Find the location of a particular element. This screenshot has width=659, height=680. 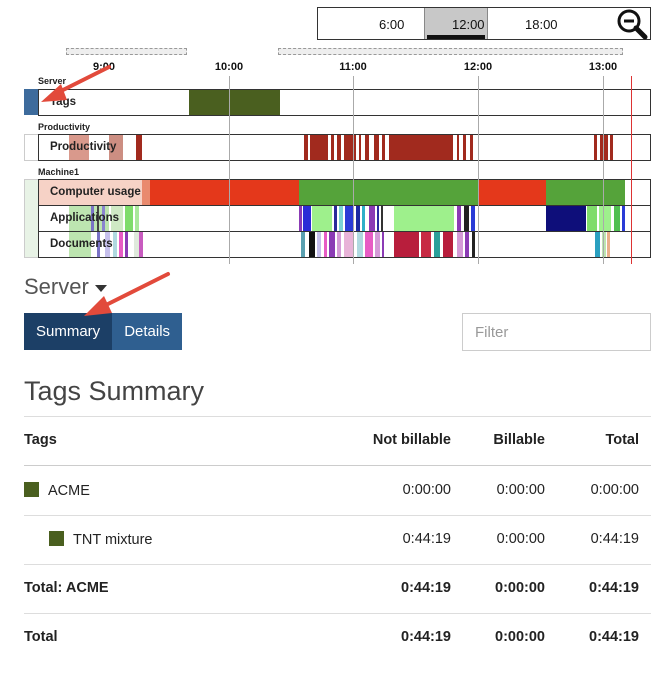

header-total: Total is located at coordinates (622, 440).